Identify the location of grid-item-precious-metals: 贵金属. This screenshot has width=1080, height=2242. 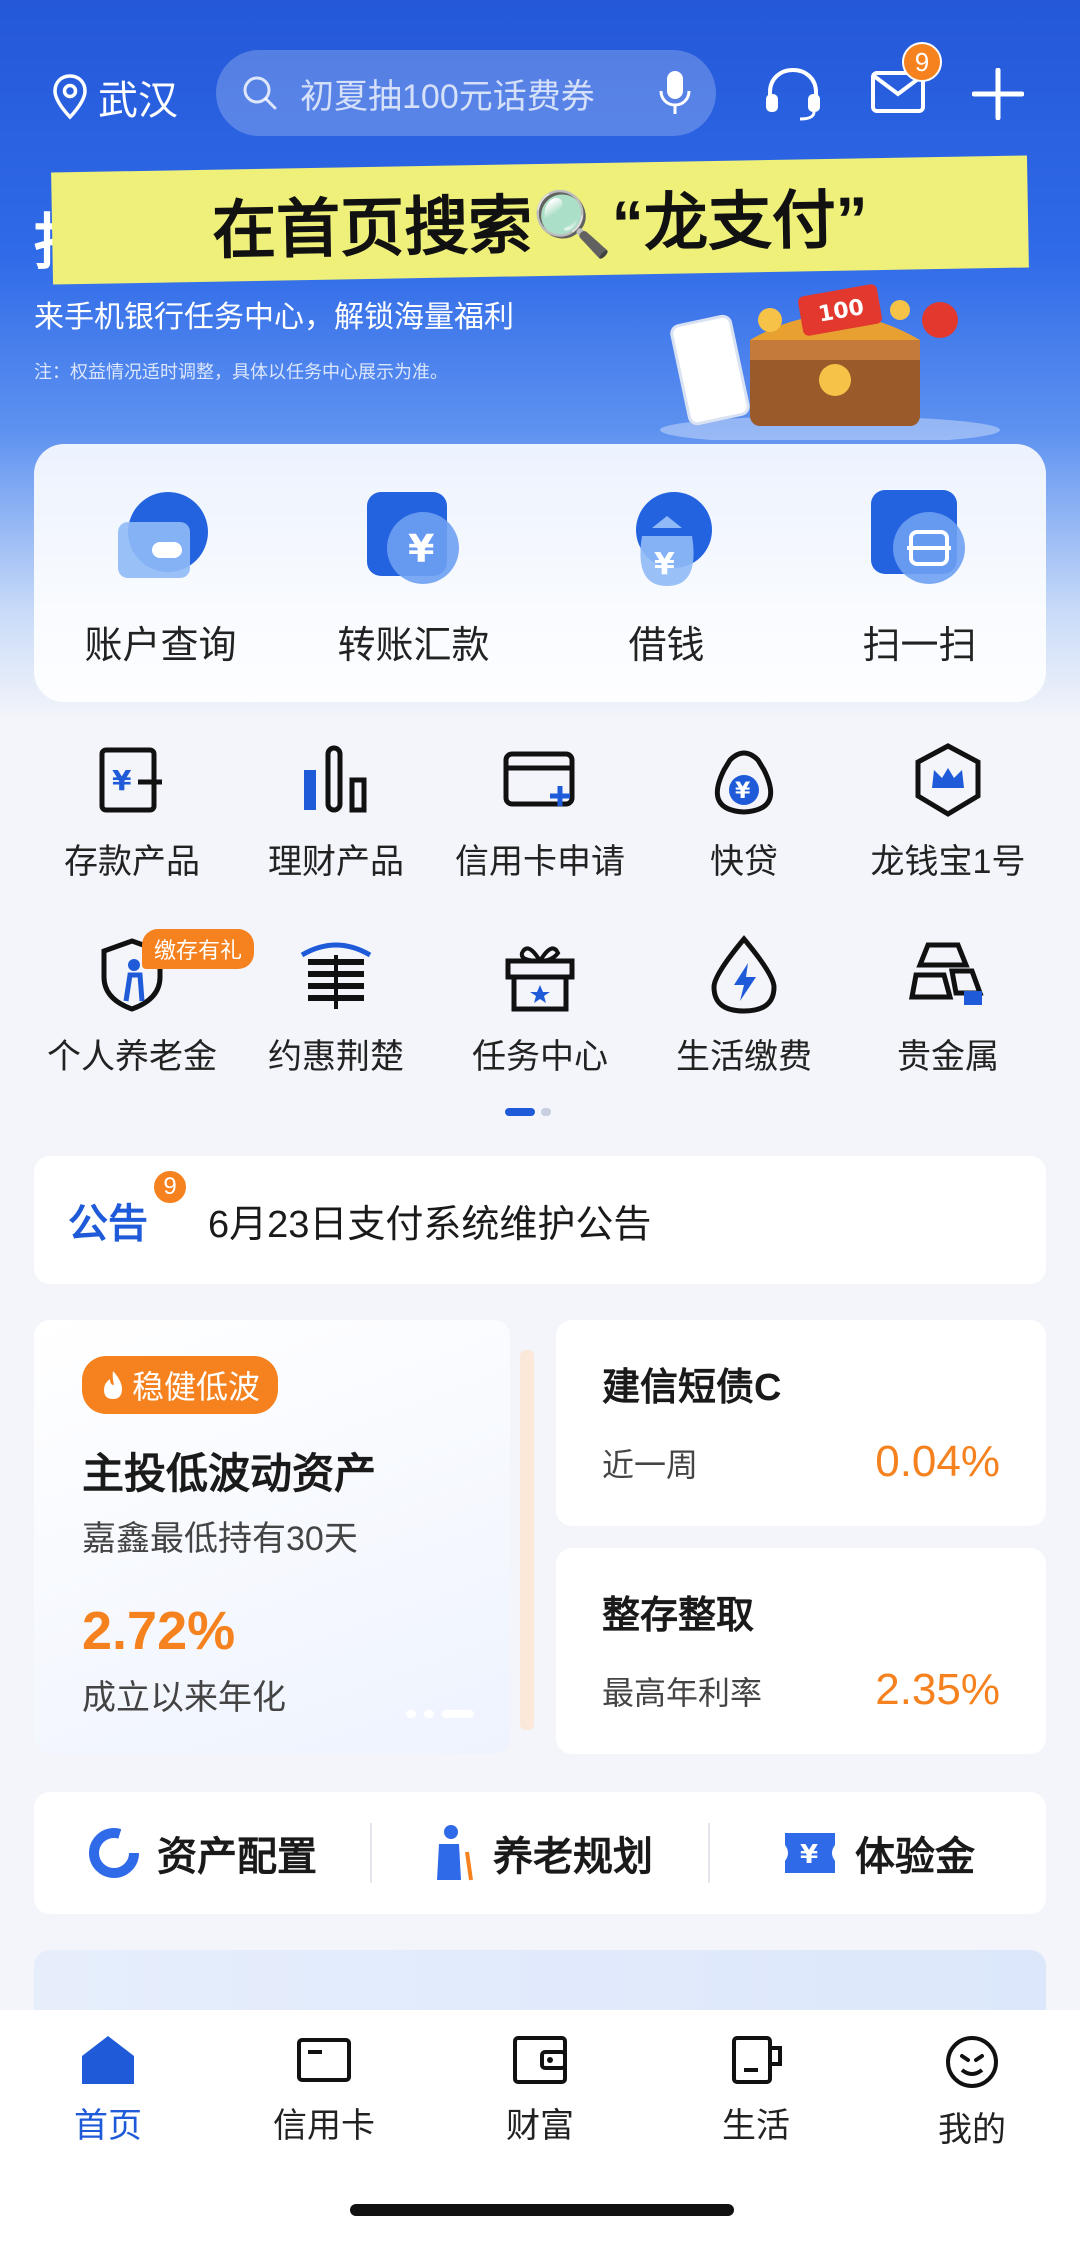
(948, 1032).